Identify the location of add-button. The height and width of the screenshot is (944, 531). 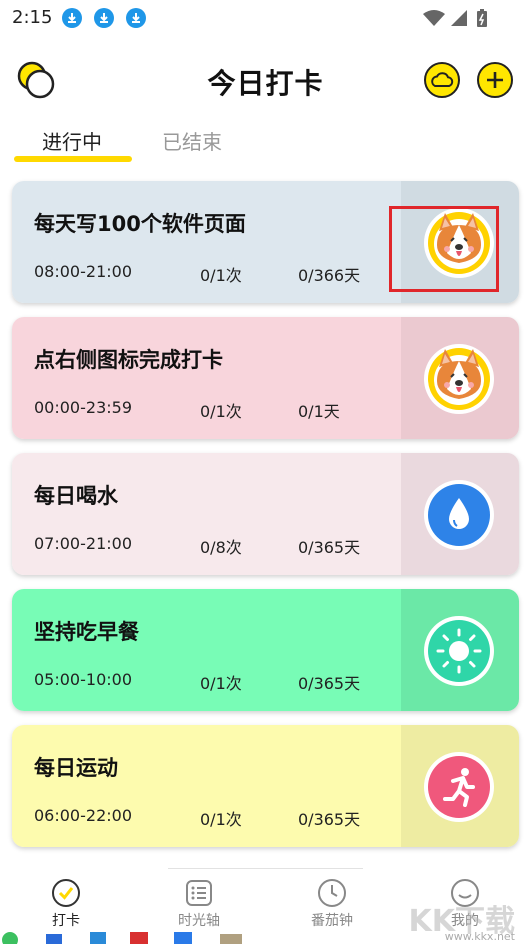
(495, 80).